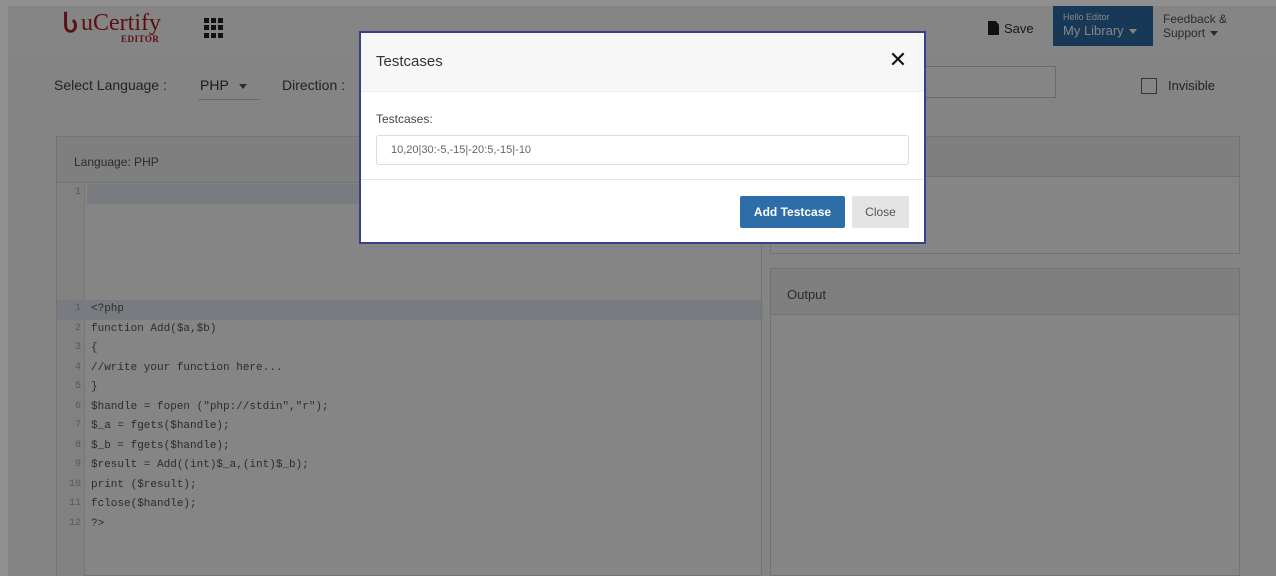  Describe the element at coordinates (642, 210) in the screenshot. I see `modal-footer: Add Testcase Close` at that location.